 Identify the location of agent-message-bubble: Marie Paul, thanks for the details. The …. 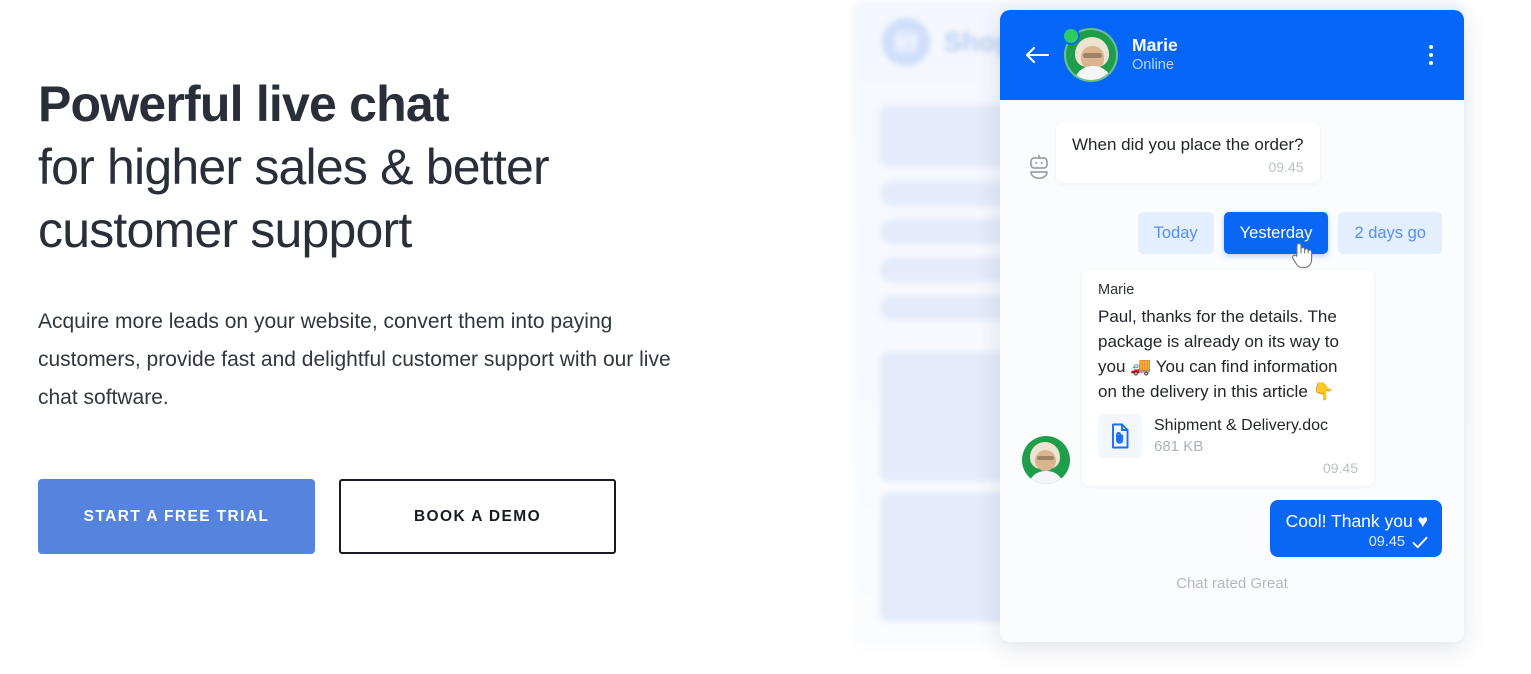
(1228, 378).